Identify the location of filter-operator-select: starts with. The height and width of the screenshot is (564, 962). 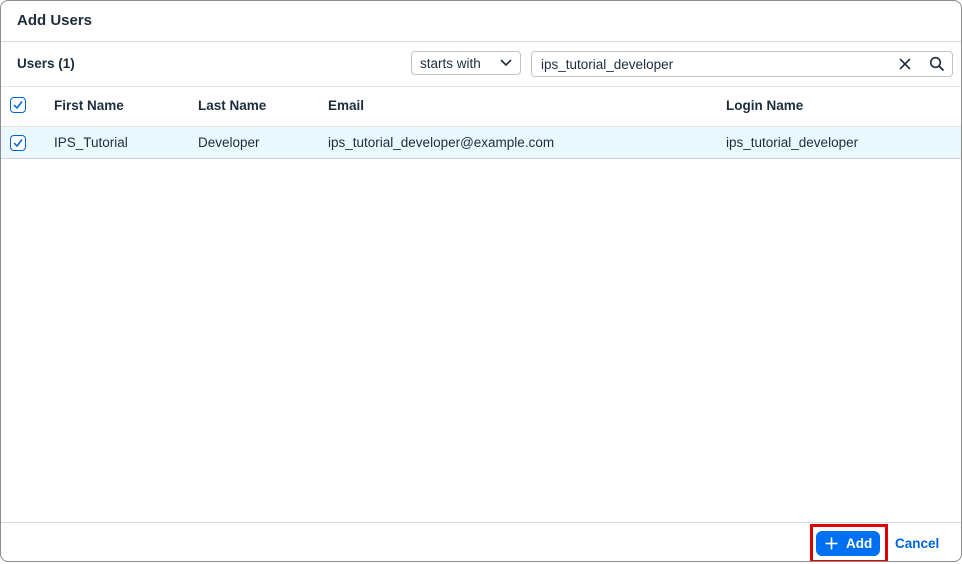
(466, 63).